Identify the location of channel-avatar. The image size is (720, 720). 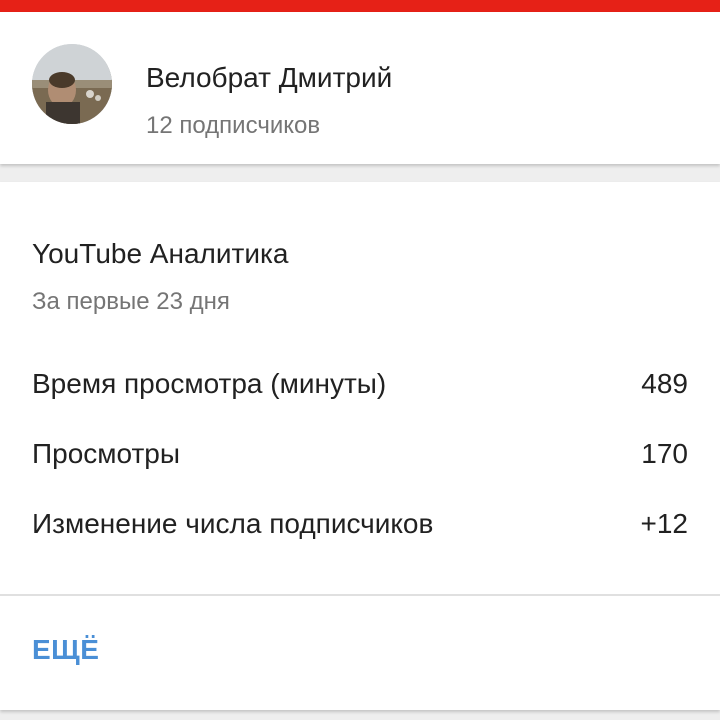
(72, 84).